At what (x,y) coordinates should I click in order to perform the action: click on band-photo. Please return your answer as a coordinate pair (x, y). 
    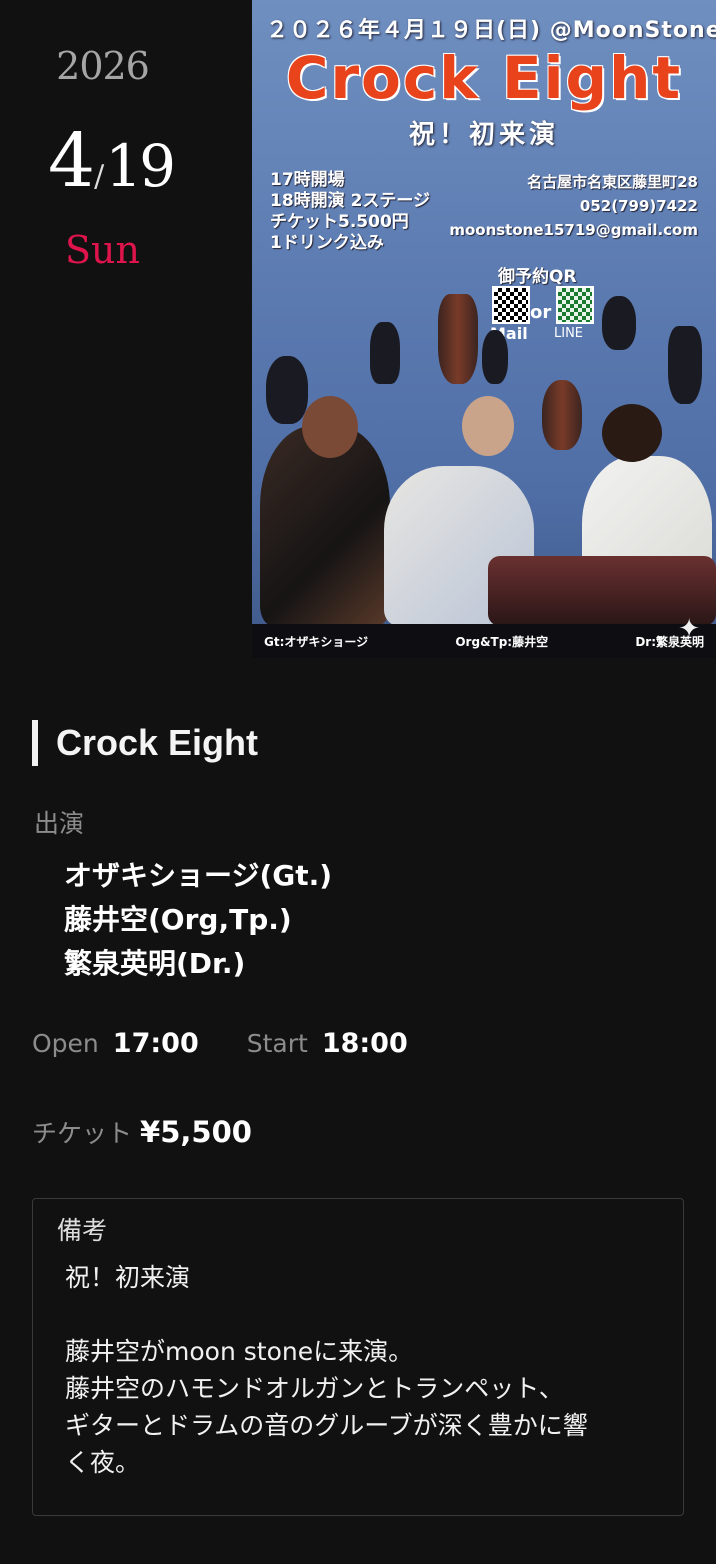
    Looking at the image, I should click on (484, 501).